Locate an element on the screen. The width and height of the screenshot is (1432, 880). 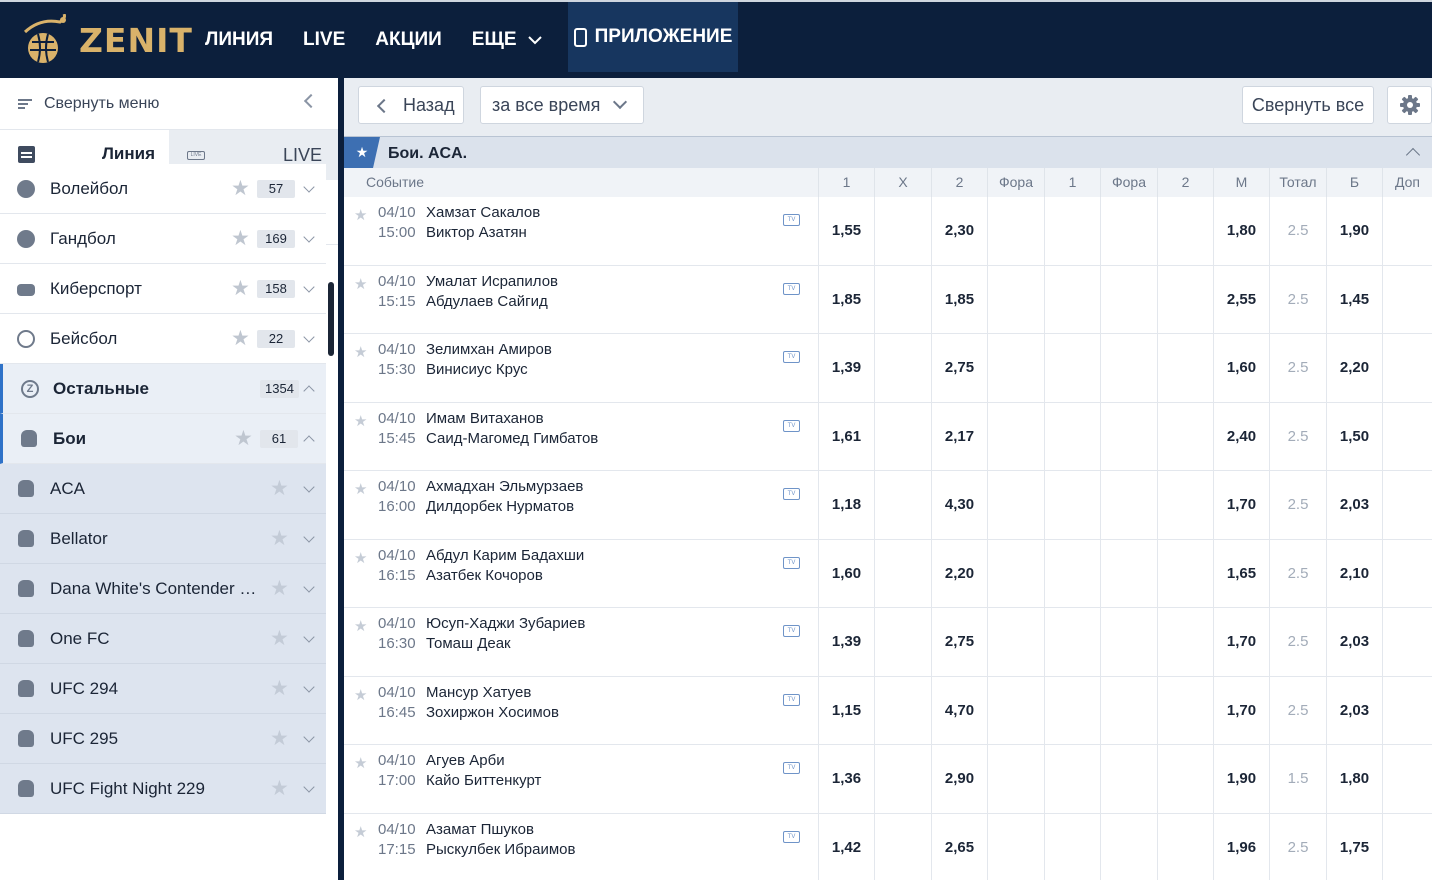
participant-1: Азамат Пшуков is located at coordinates (480, 829).